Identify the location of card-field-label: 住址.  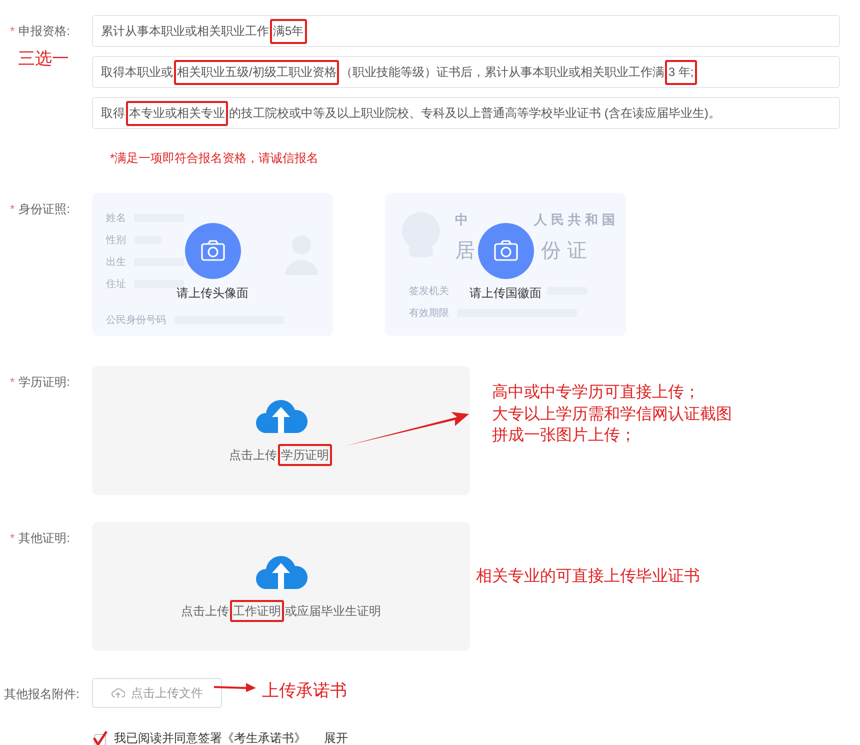
(116, 284).